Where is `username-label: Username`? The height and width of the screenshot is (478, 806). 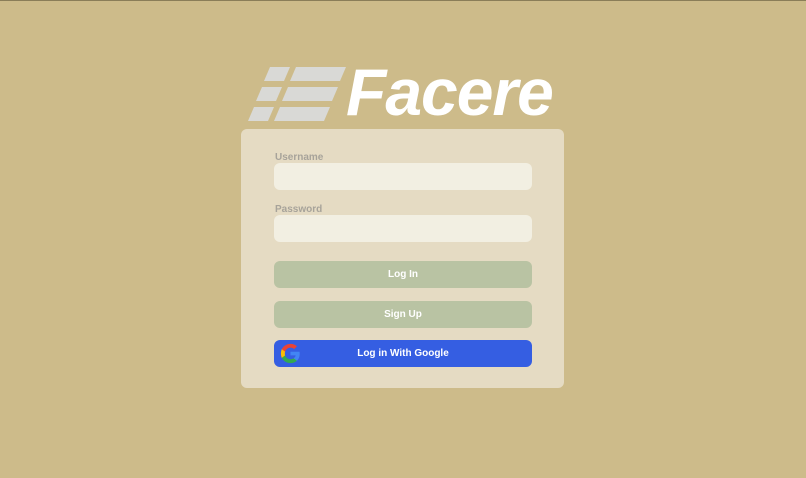 username-label: Username is located at coordinates (299, 157).